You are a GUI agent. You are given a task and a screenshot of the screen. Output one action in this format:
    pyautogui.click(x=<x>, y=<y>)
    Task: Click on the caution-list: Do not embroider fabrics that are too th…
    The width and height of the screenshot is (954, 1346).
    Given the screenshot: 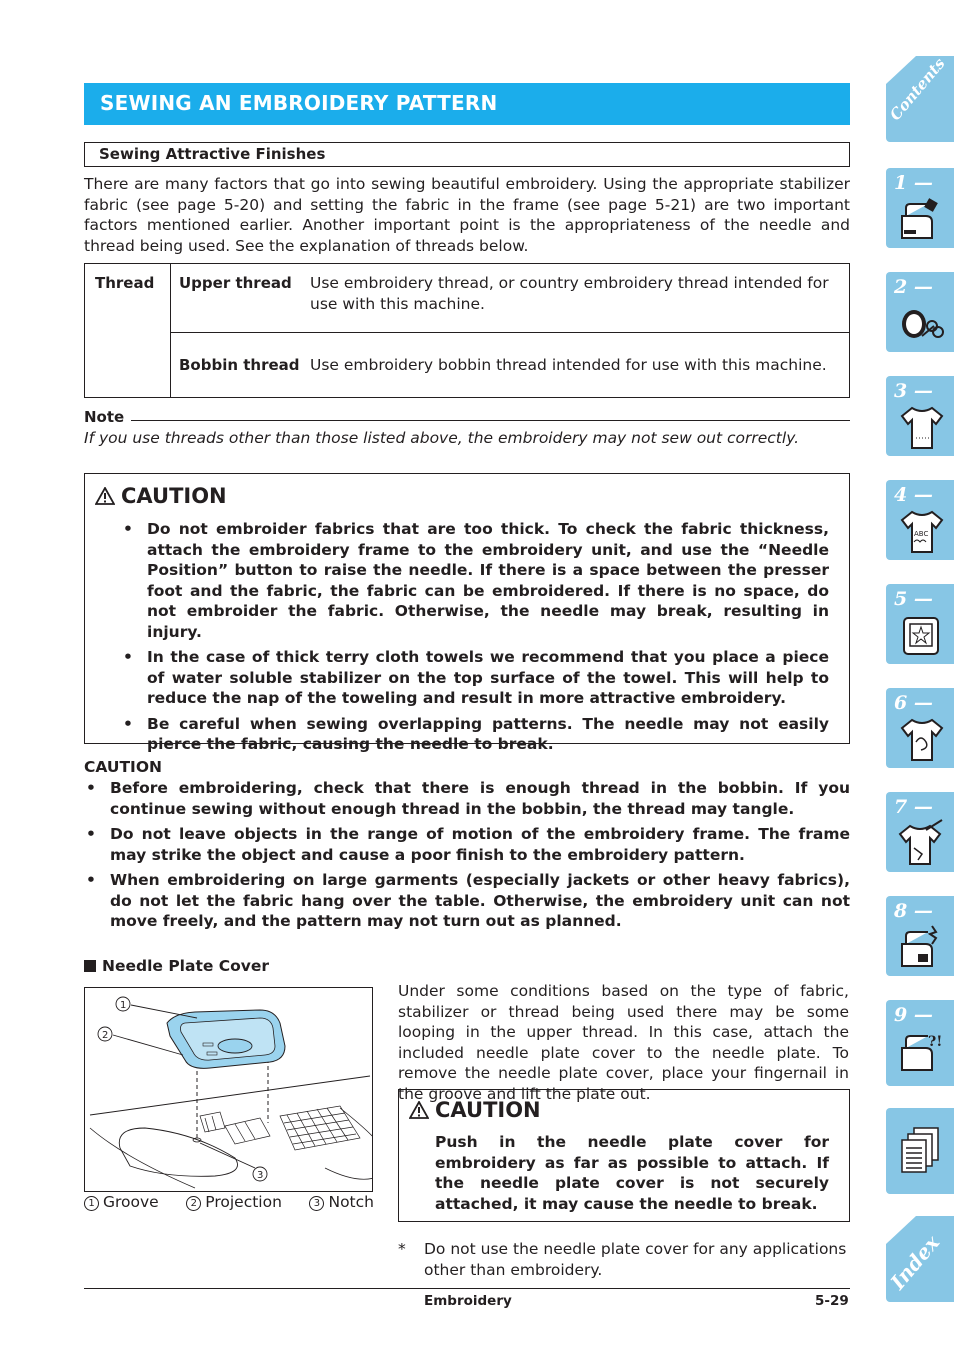 What is the action you would take?
    pyautogui.click(x=475, y=639)
    